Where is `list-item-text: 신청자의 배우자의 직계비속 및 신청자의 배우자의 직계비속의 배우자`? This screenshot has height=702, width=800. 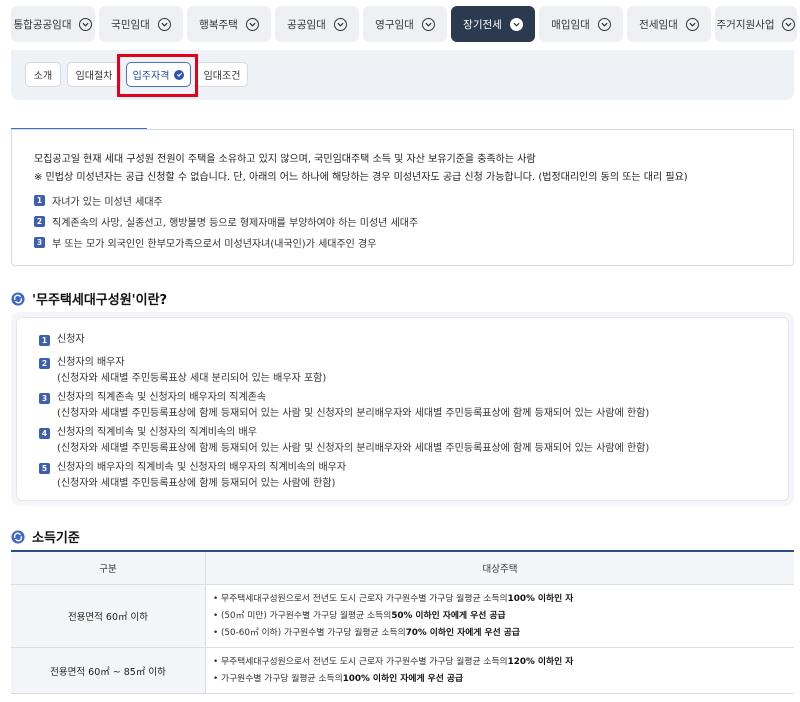 list-item-text: 신청자의 배우자의 직계비속 및 신청자의 배우자의 직계비속의 배우자 is located at coordinates (202, 467).